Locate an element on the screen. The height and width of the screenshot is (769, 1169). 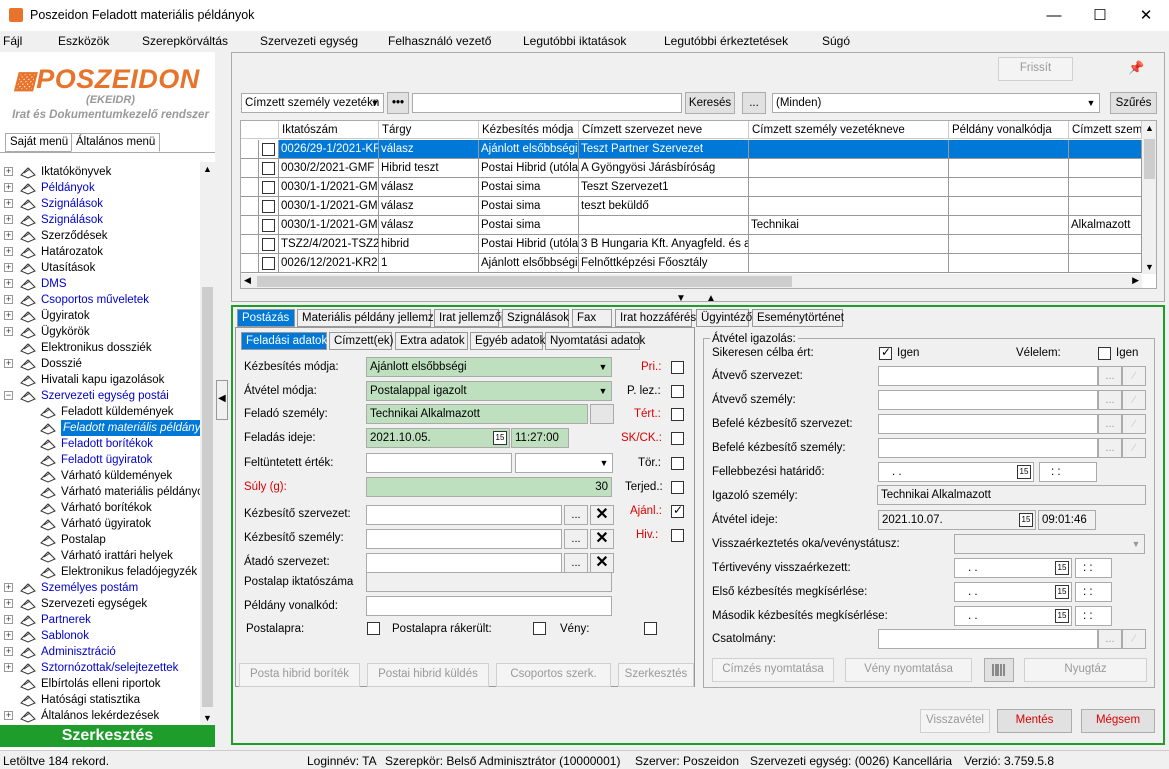
tree-item: Hatósági statisztika is located at coordinates (100, 700).